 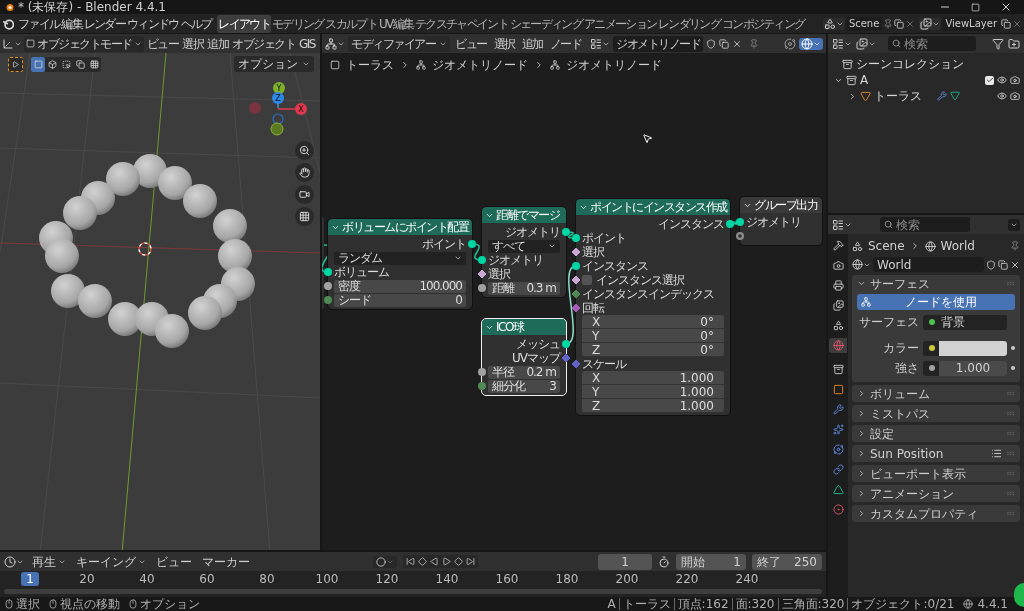 I want to click on number-field: Z 1.000, so click(x=653, y=406).